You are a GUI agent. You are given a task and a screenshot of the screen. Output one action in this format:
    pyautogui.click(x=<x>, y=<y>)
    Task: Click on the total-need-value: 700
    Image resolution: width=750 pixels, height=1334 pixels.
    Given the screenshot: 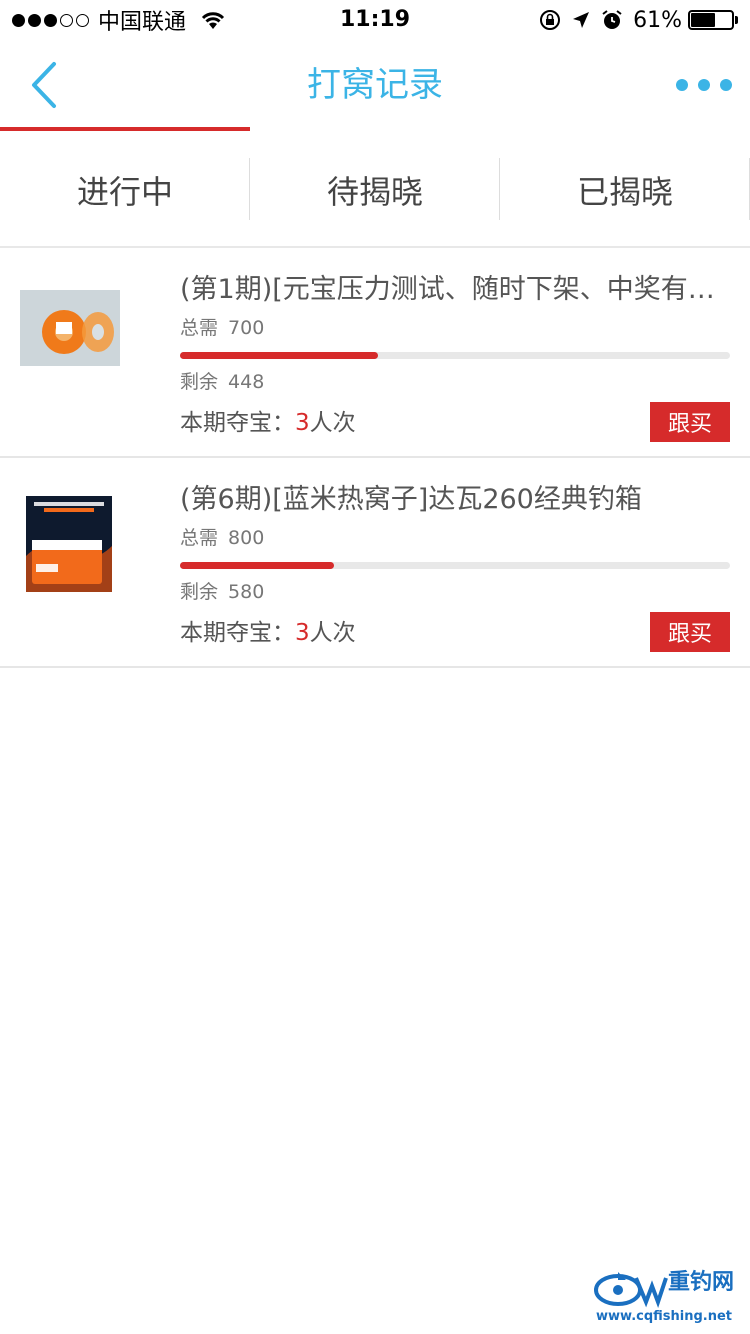 What is the action you would take?
    pyautogui.click(x=246, y=328)
    